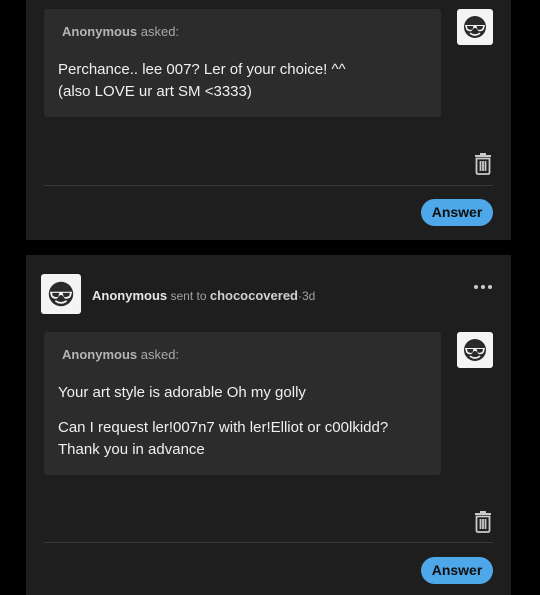 The image size is (540, 595). What do you see at coordinates (131, 449) in the screenshot?
I see `question-line: Thank you in advance` at bounding box center [131, 449].